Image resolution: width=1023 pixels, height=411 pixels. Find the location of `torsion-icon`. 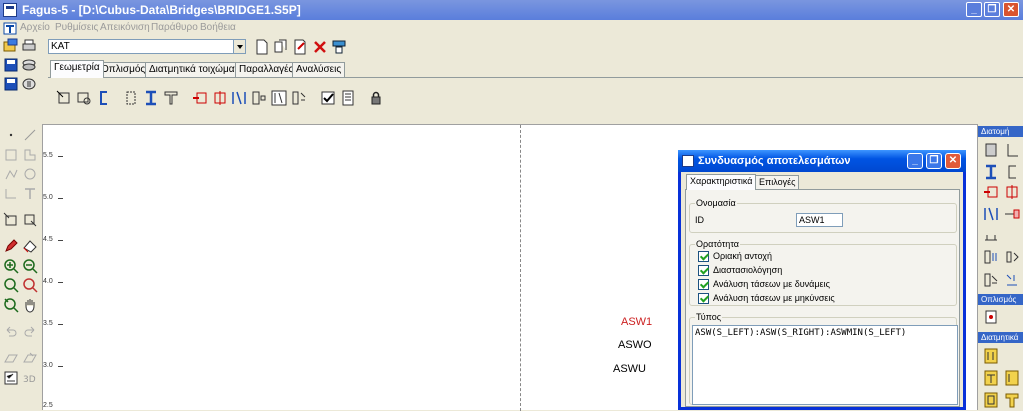

torsion-icon is located at coordinates (991, 400).